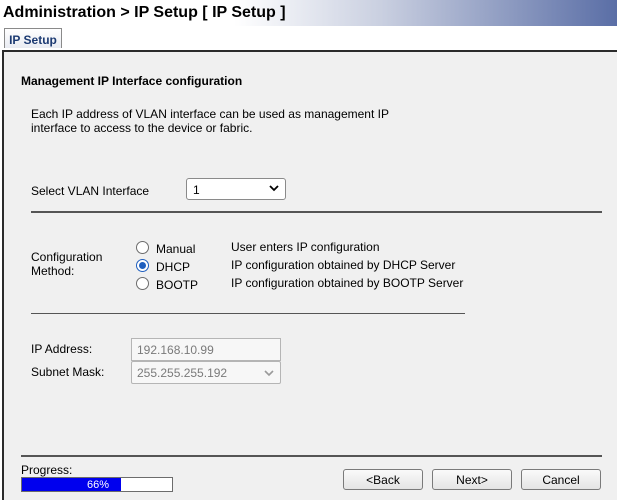  I want to click on subnet-mask-value: 255.255.255.192, so click(182, 373).